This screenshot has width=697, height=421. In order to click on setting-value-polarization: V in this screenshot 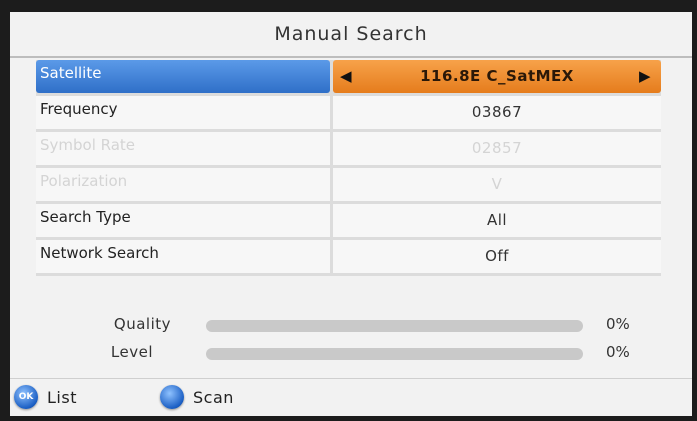, I will do `click(497, 184)`.